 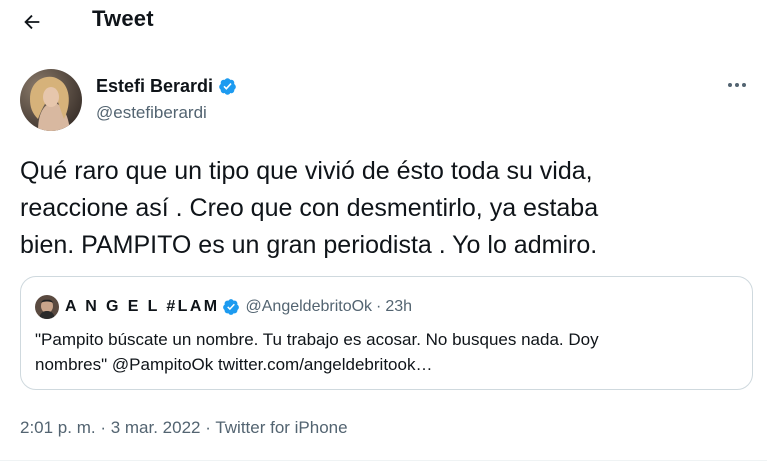 I want to click on tweet-date: 3 mar. 2022, so click(x=156, y=427).